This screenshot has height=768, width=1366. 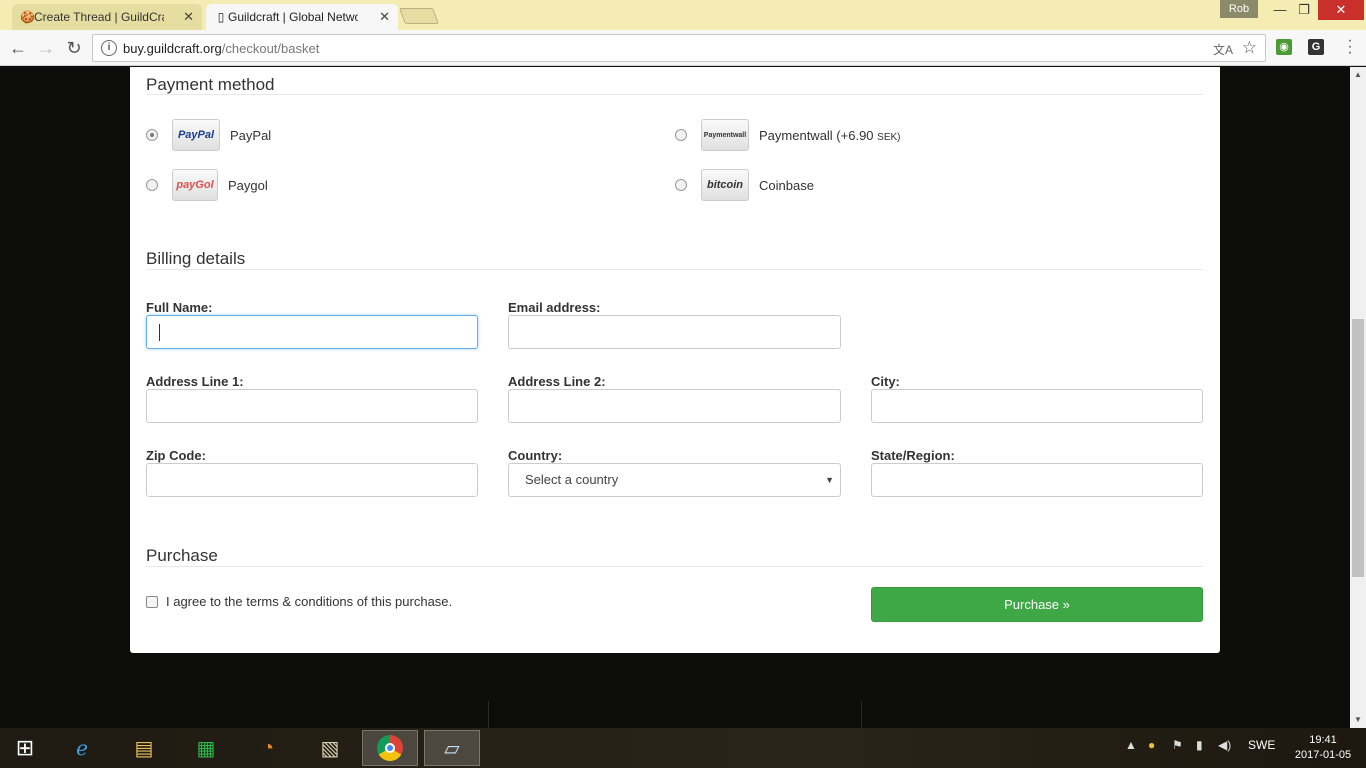 What do you see at coordinates (176, 455) in the screenshot?
I see `zip-code-label: Zip Code:` at bounding box center [176, 455].